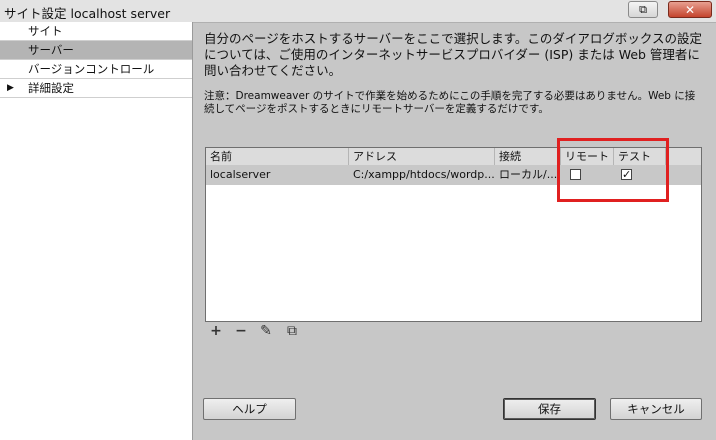  Describe the element at coordinates (358, 11) in the screenshot. I see `title-bar: サイト設定 localhost server ⧉ ✕` at that location.